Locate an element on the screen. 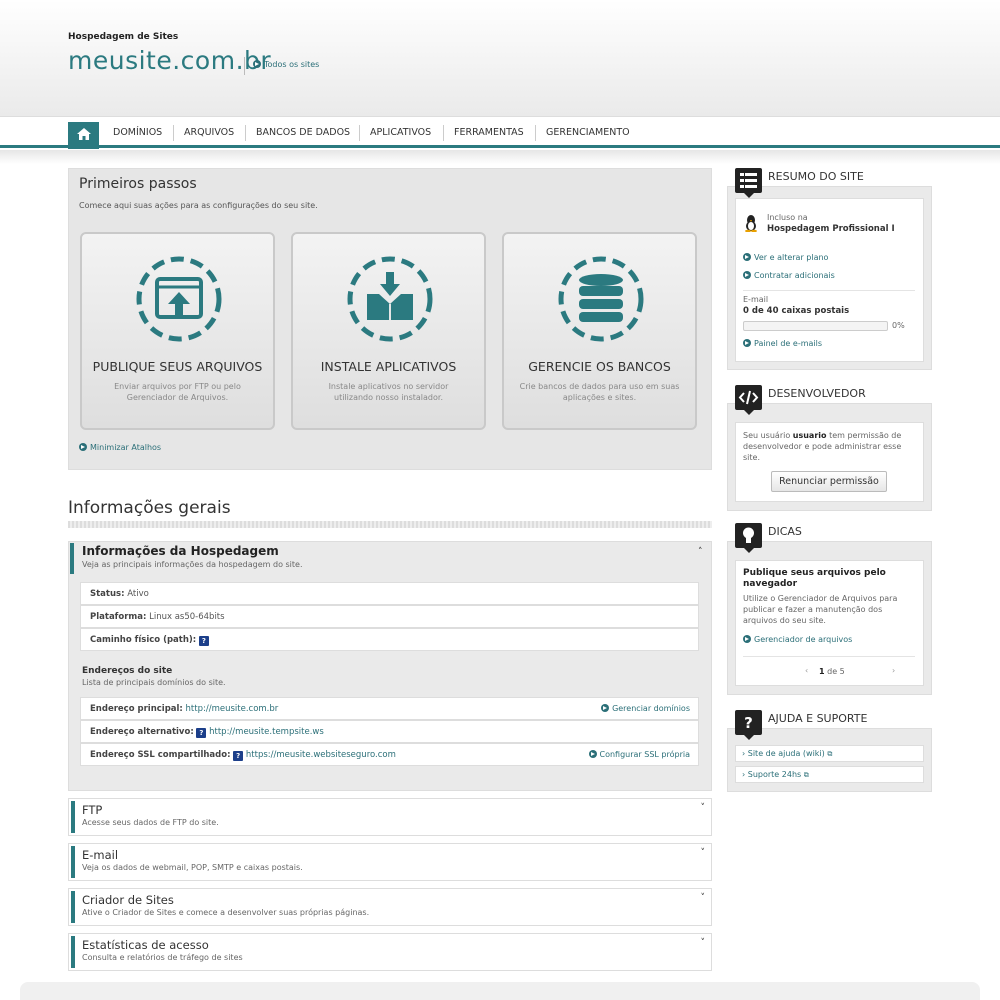  platform-value: Linux as50-64bits is located at coordinates (187, 617).